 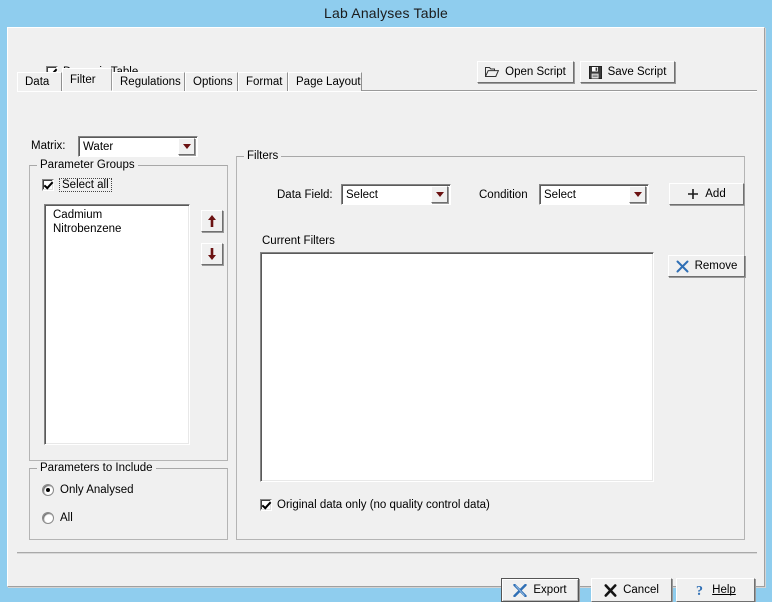 What do you see at coordinates (138, 146) in the screenshot?
I see `matrix-select: Water` at bounding box center [138, 146].